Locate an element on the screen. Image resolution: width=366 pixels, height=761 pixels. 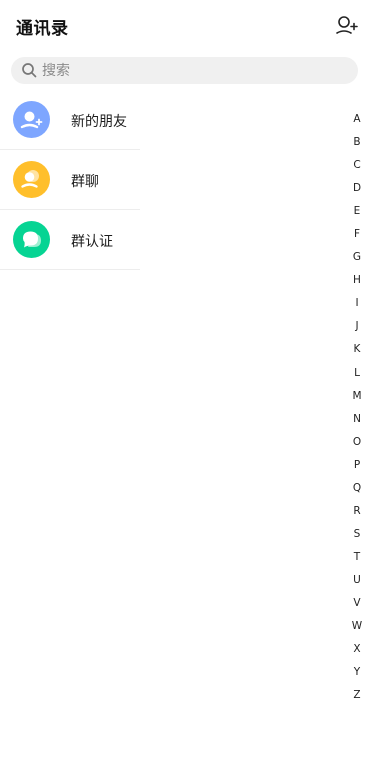
index-letter: X is located at coordinates (357, 649).